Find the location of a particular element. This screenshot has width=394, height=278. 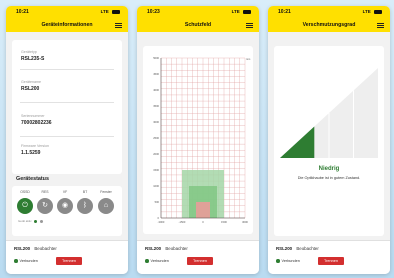

page-title: Schutzfeld is located at coordinates (198, 25).